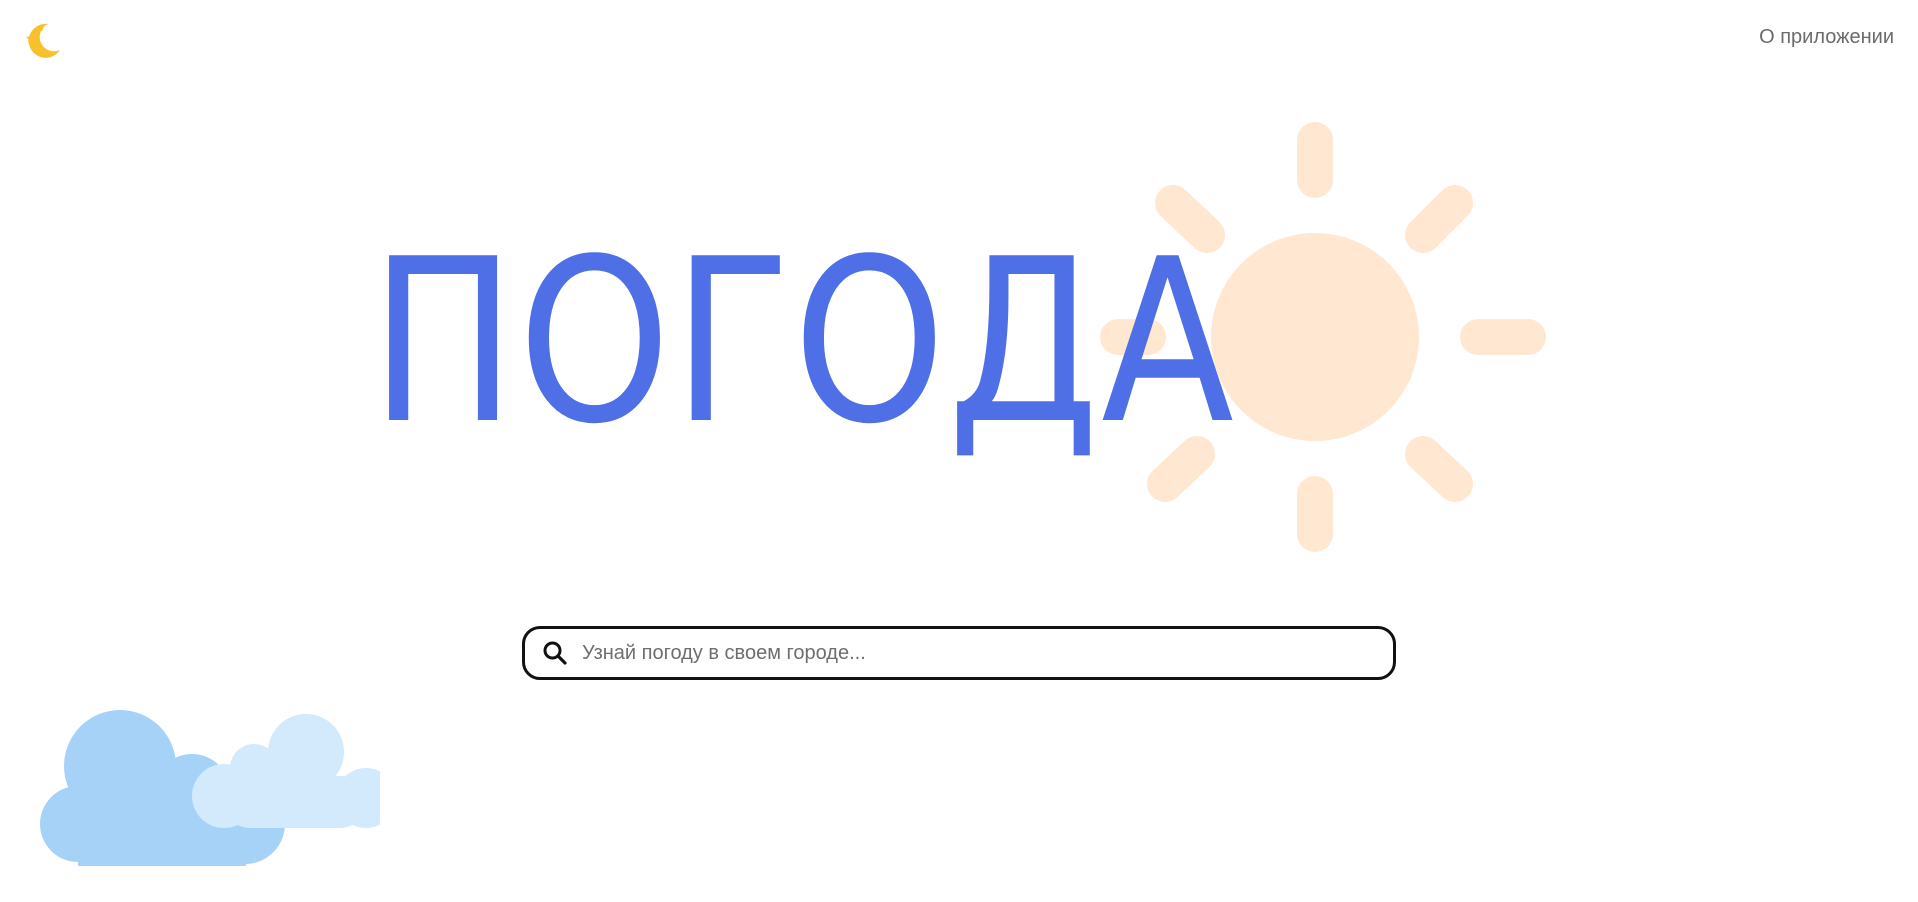 The height and width of the screenshot is (902, 1918). Describe the element at coordinates (555, 653) in the screenshot. I see `search-icon` at that location.